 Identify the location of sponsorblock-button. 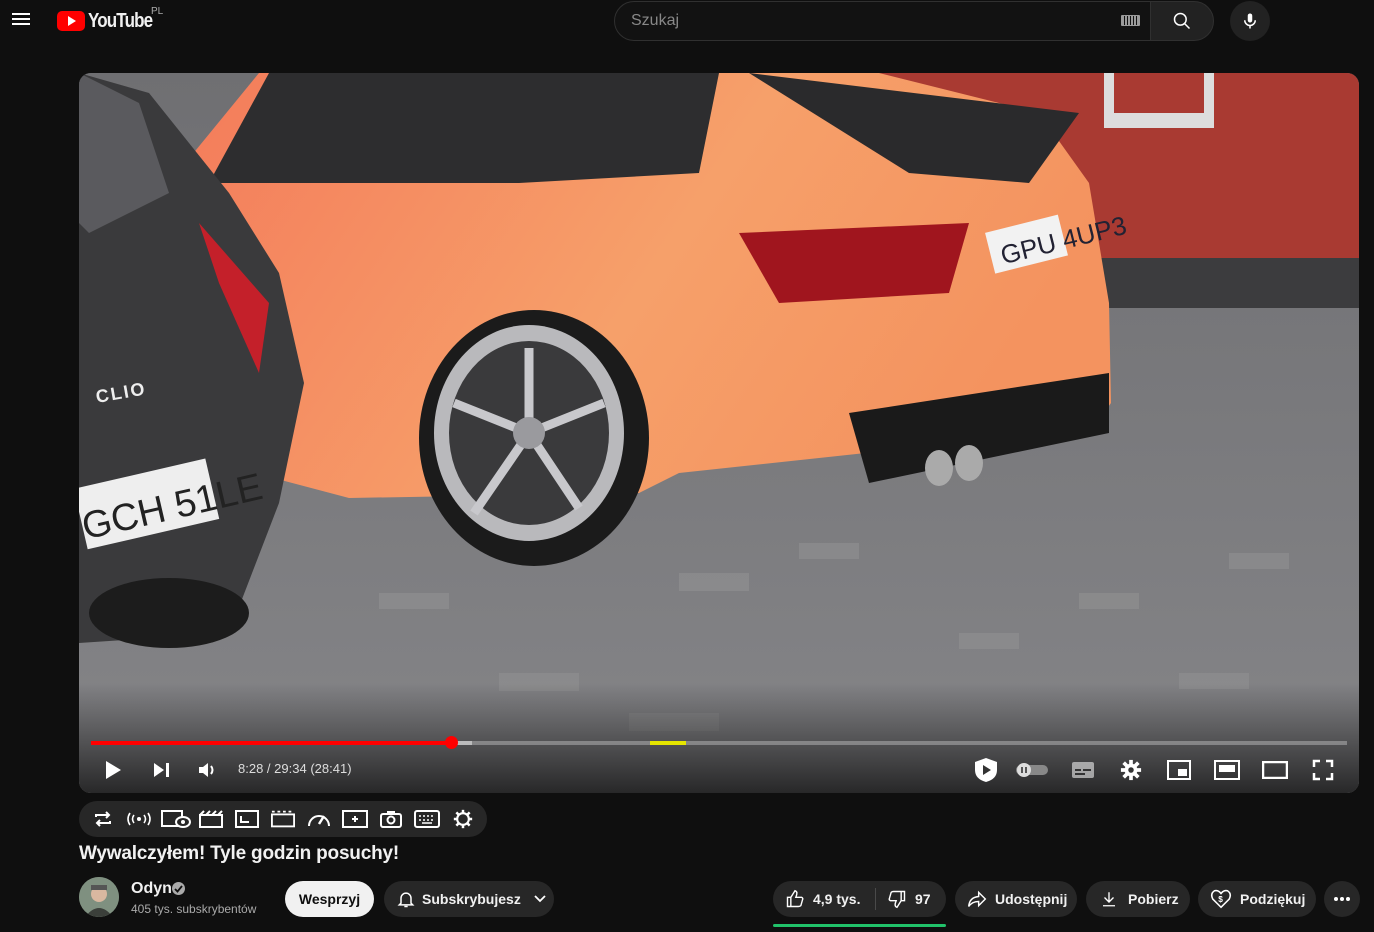
(986, 770).